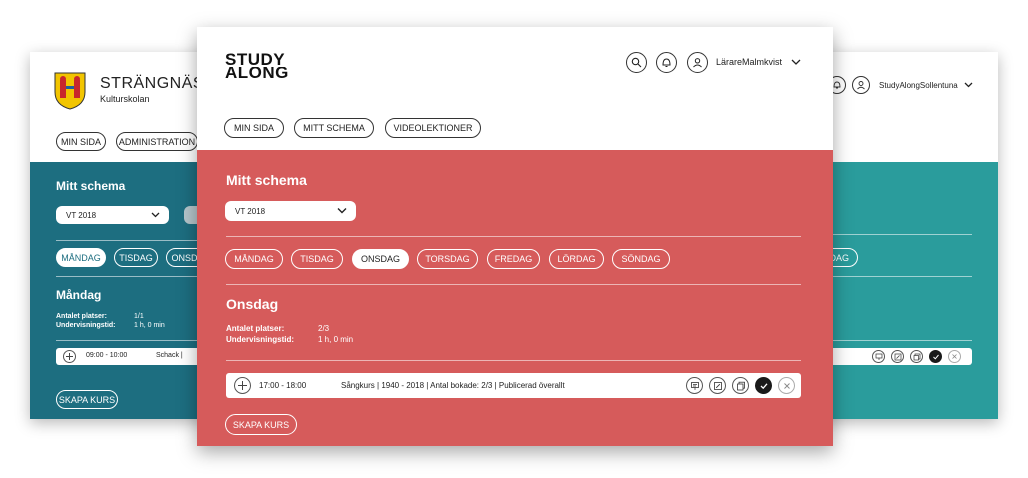 This screenshot has width=1028, height=478. What do you see at coordinates (334, 128) in the screenshot?
I see `nav-mitt-schema: MITT SCHEMA` at bounding box center [334, 128].